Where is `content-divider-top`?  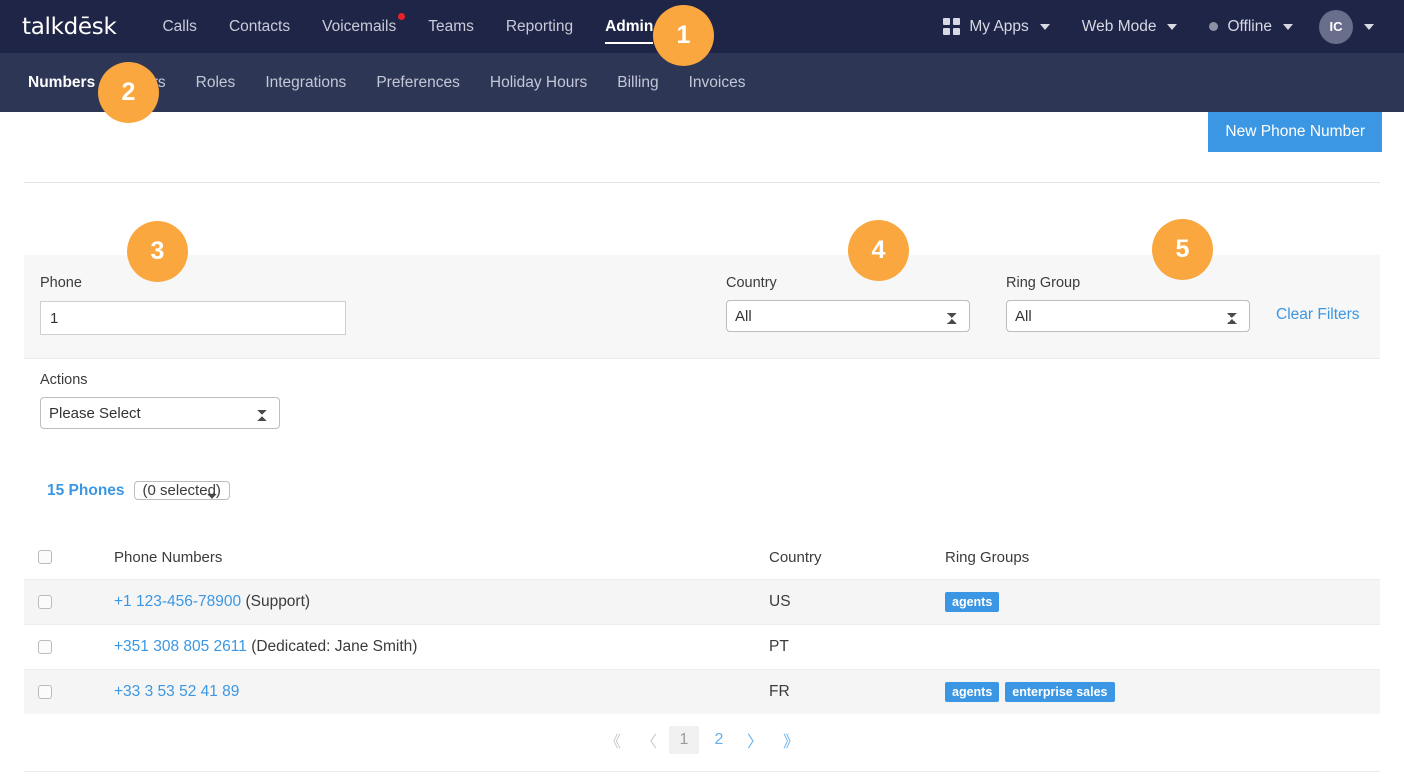 content-divider-top is located at coordinates (702, 182).